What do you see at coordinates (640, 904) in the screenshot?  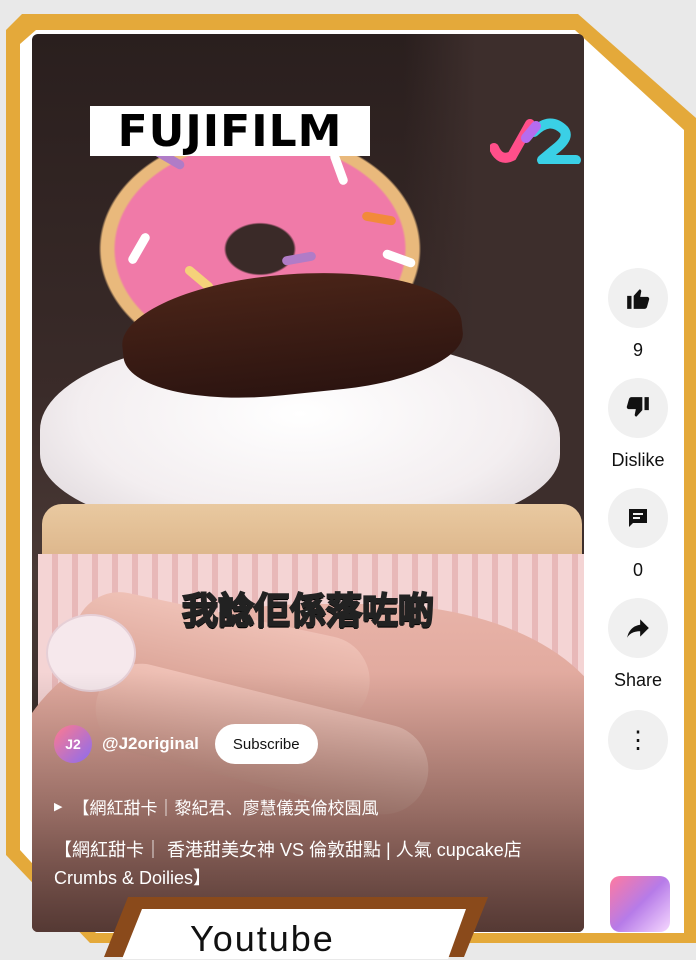 I see `sound-thumbnail` at bounding box center [640, 904].